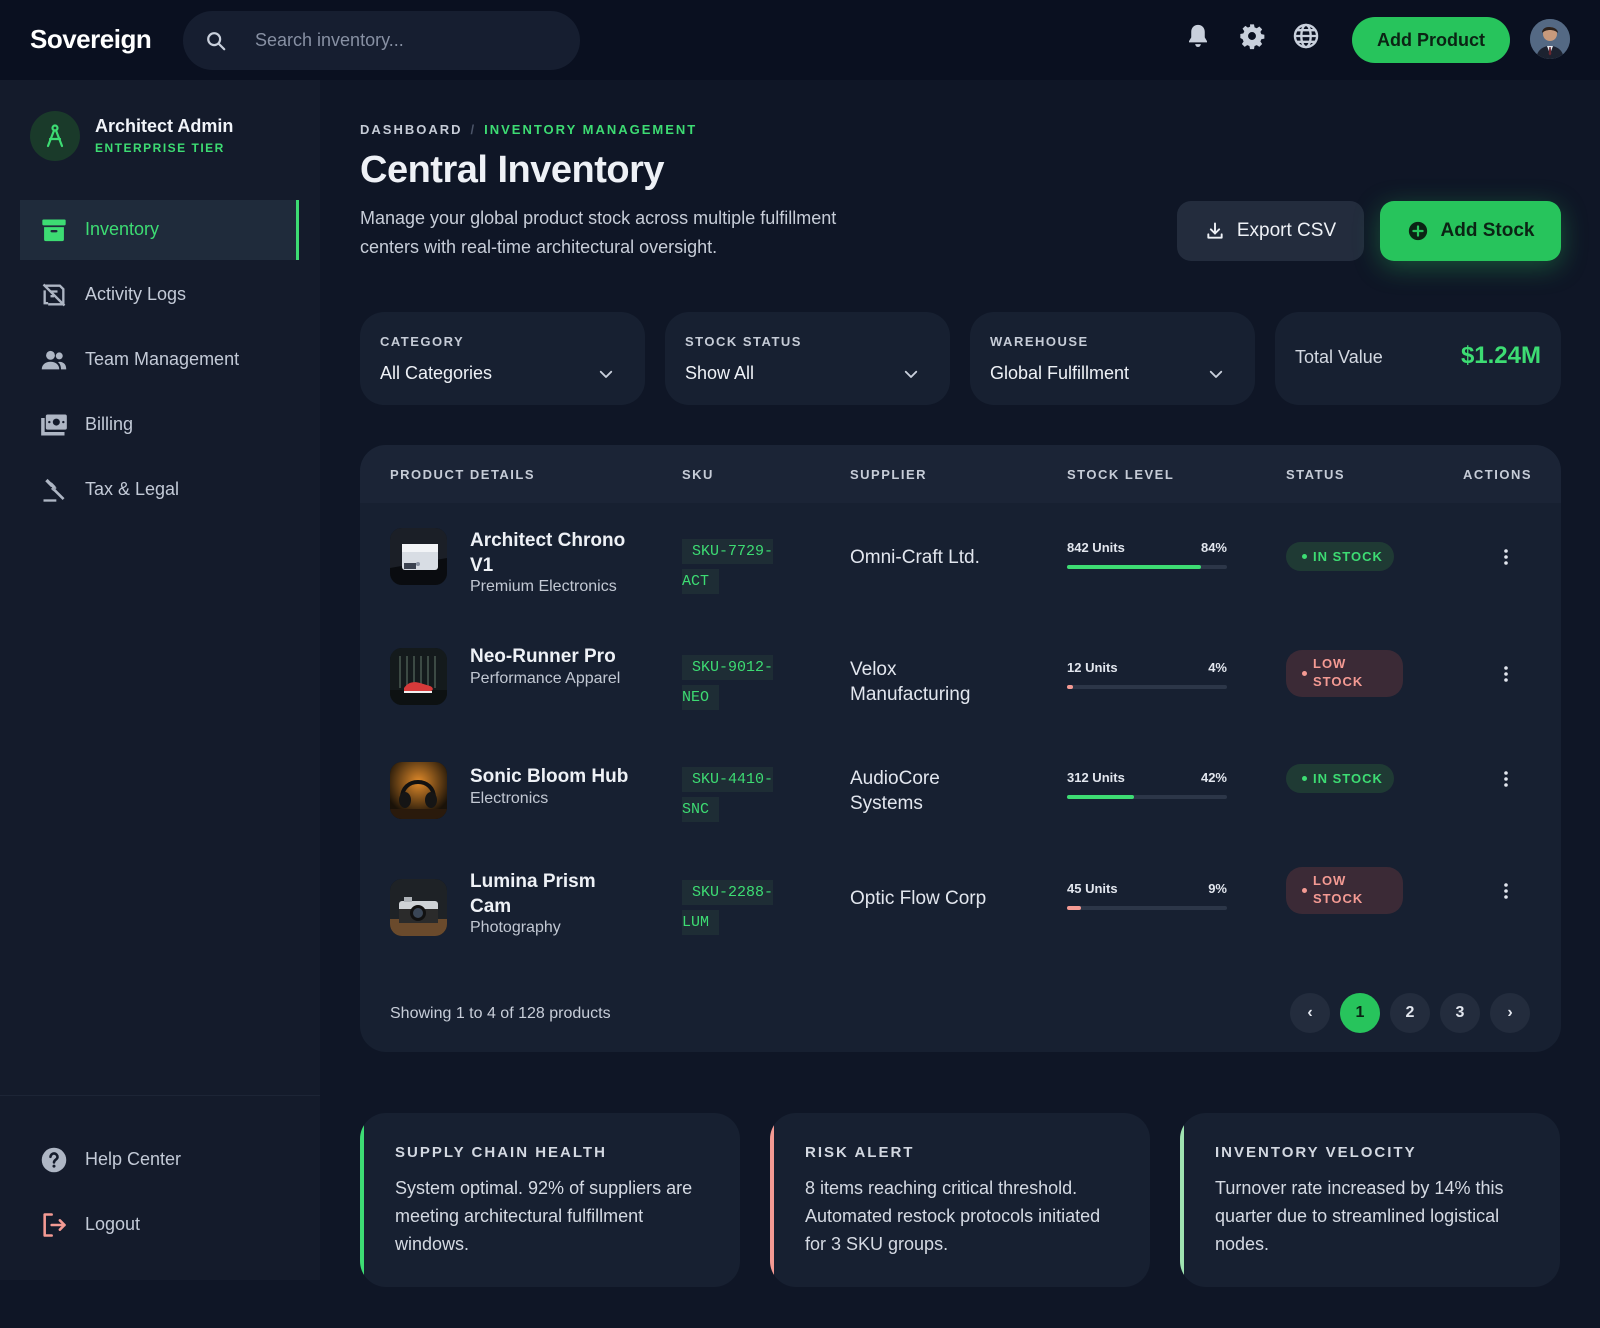 The width and height of the screenshot is (1600, 1328). I want to click on sidebar-item-label: Billing, so click(109, 424).